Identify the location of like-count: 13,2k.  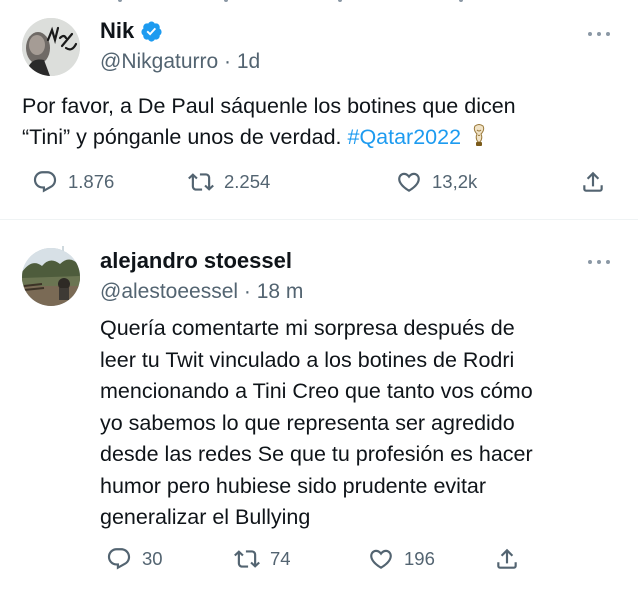
(455, 181).